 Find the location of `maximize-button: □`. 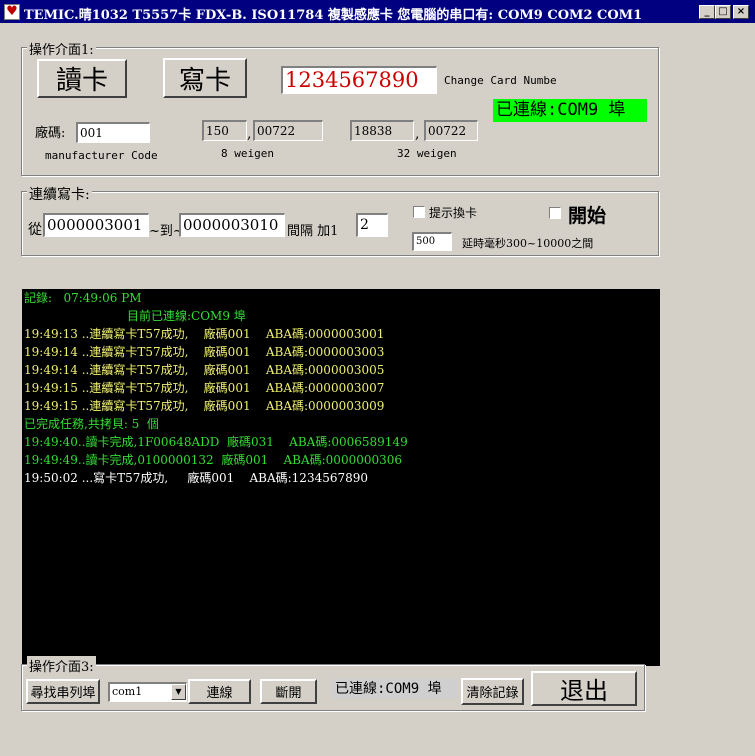

maximize-button: □ is located at coordinates (723, 12).